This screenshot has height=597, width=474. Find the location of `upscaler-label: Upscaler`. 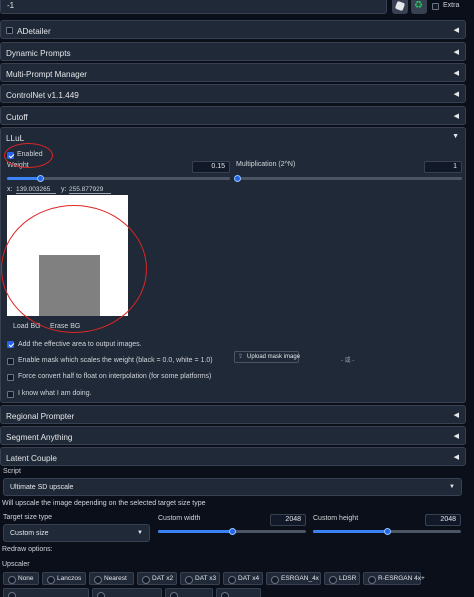

upscaler-label: Upscaler is located at coordinates (16, 564).